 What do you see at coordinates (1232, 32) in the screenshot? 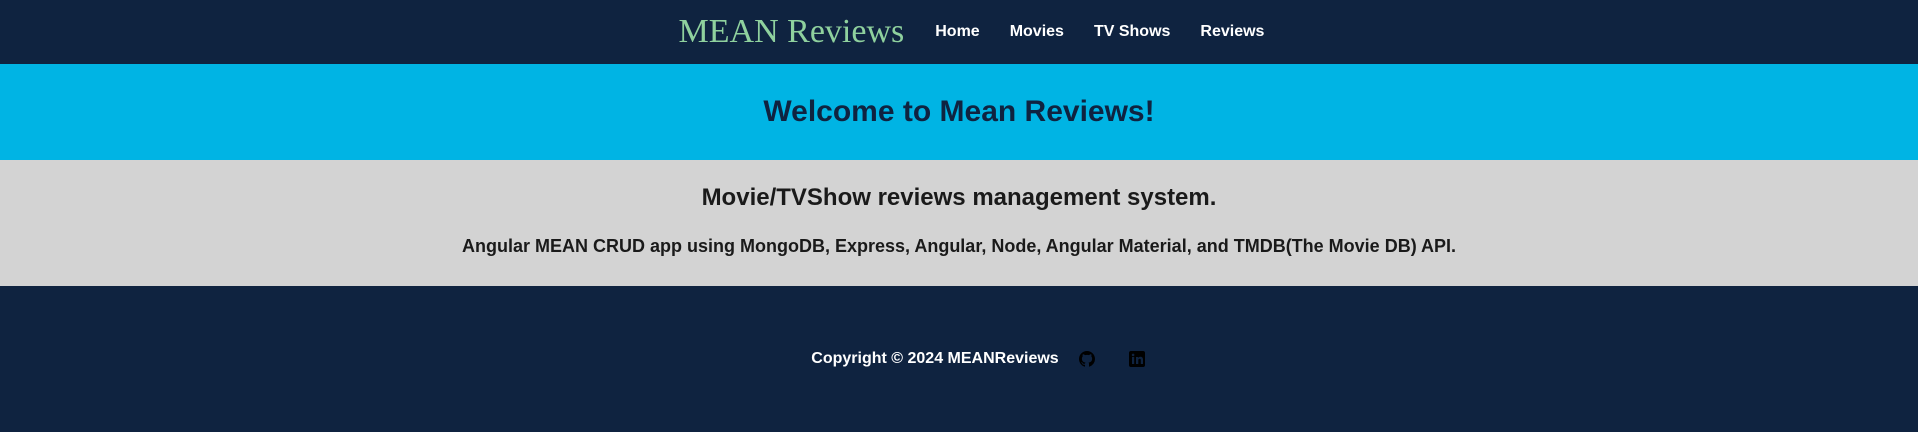
I see `nav-link-reviews: Reviews` at bounding box center [1232, 32].